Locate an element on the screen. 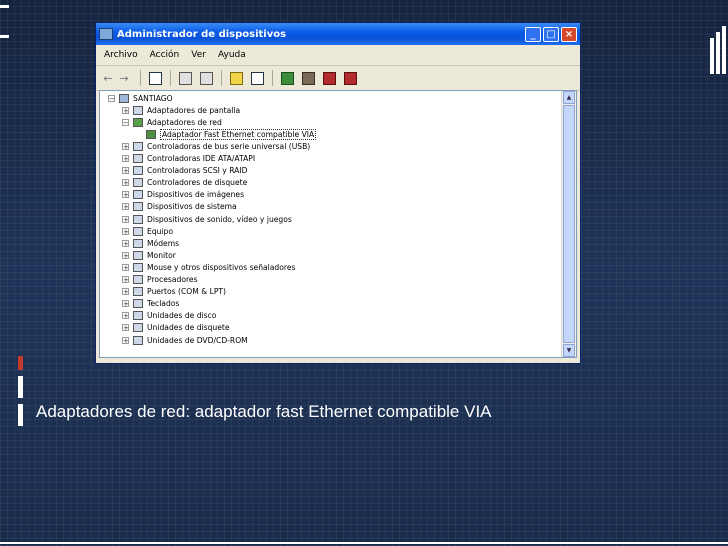  tree-category-item: + Teclados is located at coordinates (150, 304).